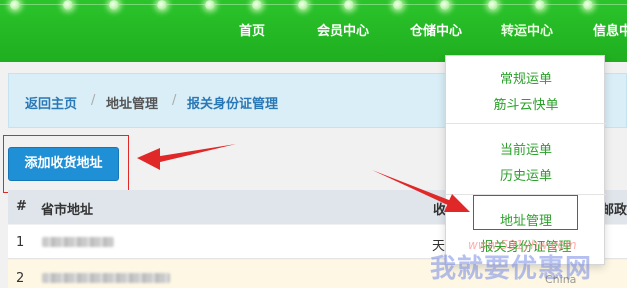  I want to click on row-index: 2, so click(20, 278).